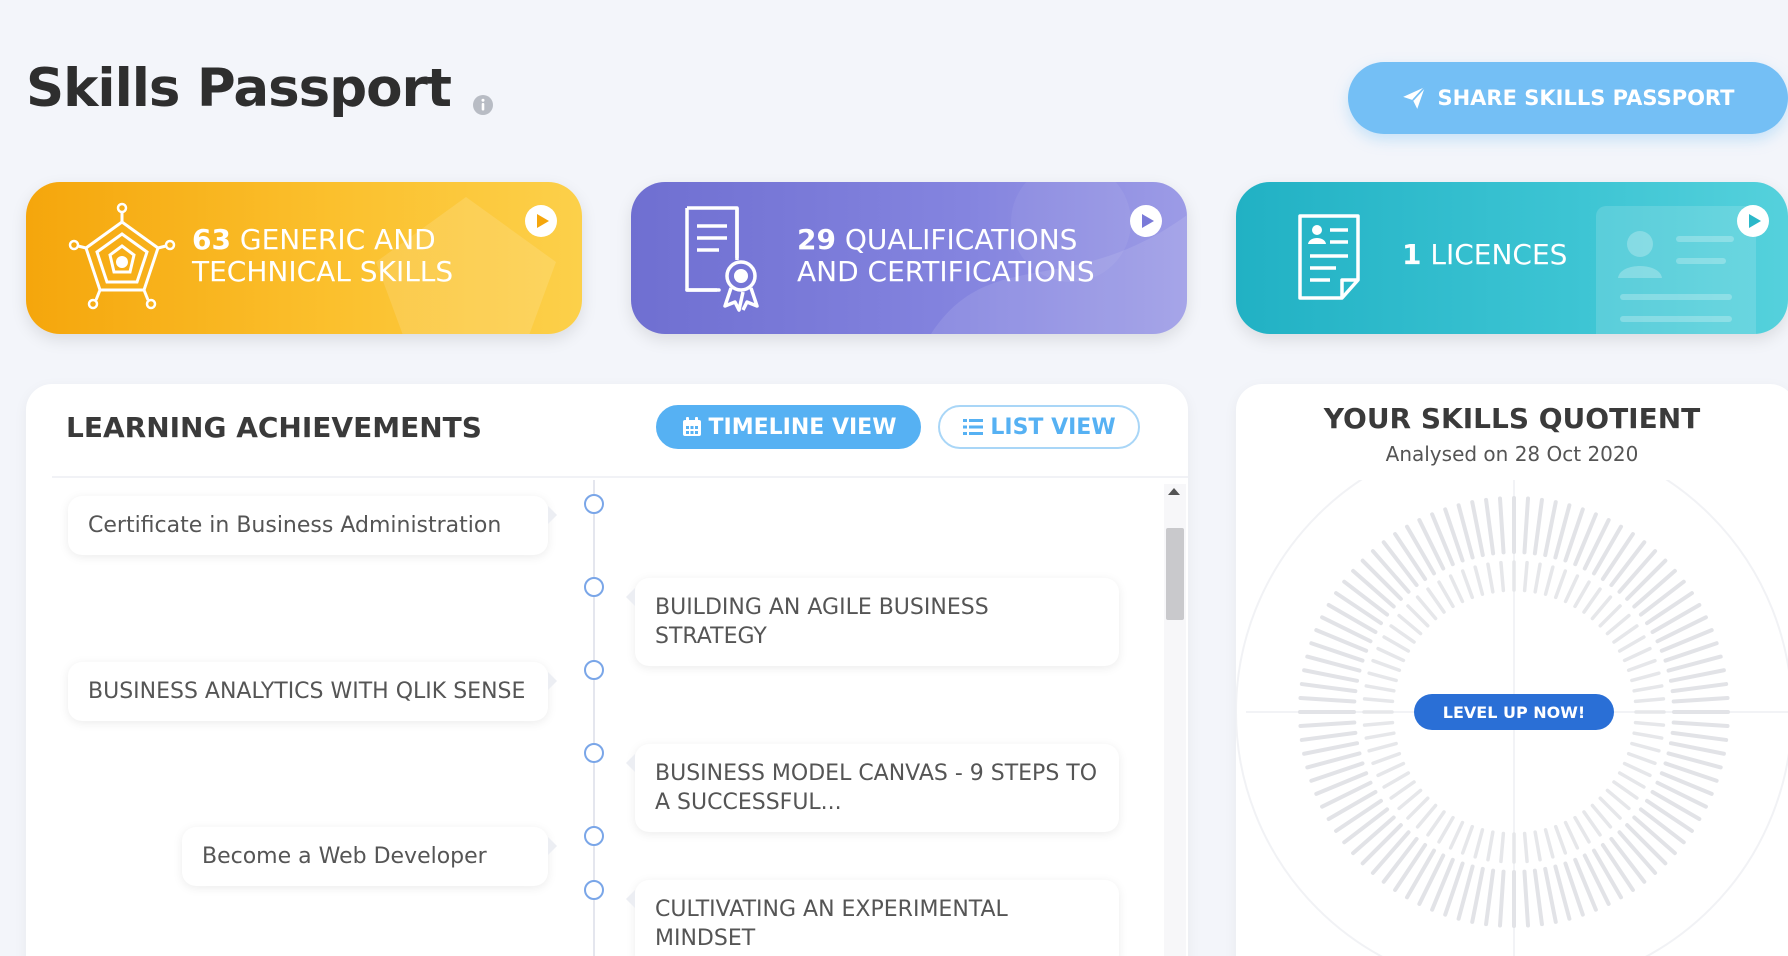 Image resolution: width=1788 pixels, height=956 pixels. I want to click on timeline-entry: Become a Web Developer, so click(369, 856).